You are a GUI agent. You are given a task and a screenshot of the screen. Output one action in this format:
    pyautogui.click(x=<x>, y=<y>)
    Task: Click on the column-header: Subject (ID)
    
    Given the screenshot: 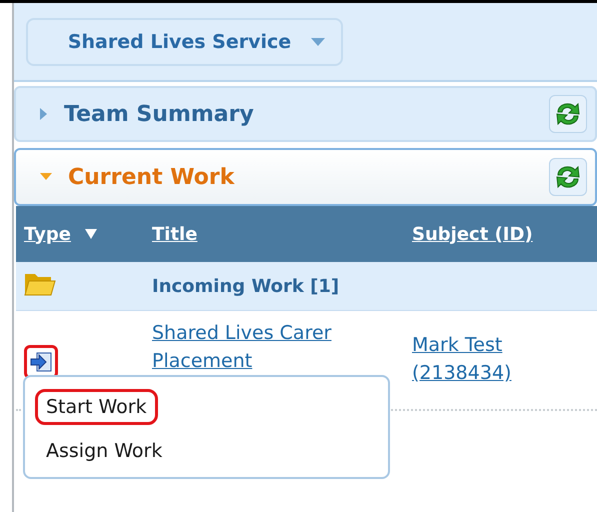 What is the action you would take?
    pyautogui.click(x=472, y=234)
    